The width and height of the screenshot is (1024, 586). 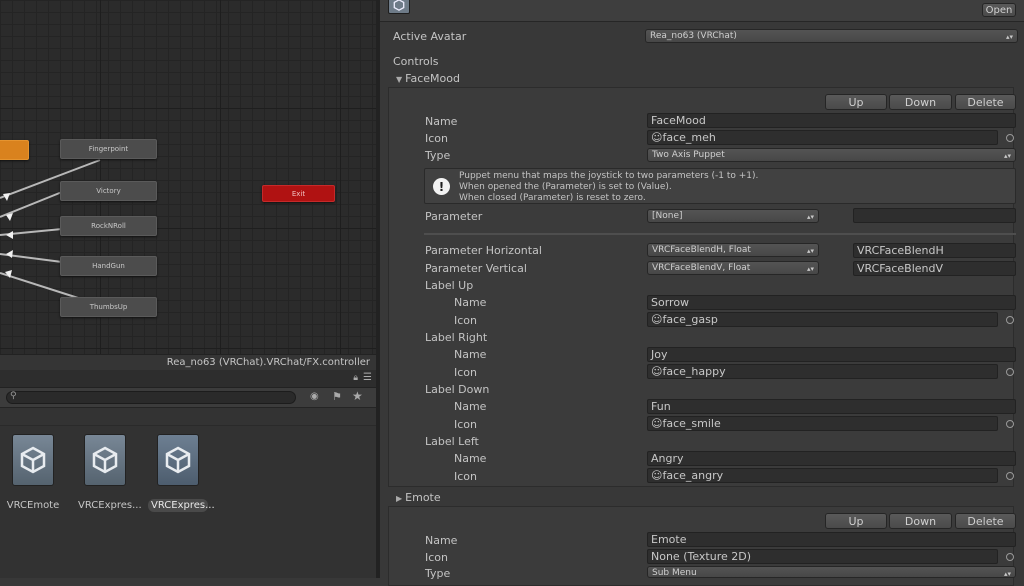 What do you see at coordinates (831, 458) in the screenshot?
I see `label-left-name-field: Angry` at bounding box center [831, 458].